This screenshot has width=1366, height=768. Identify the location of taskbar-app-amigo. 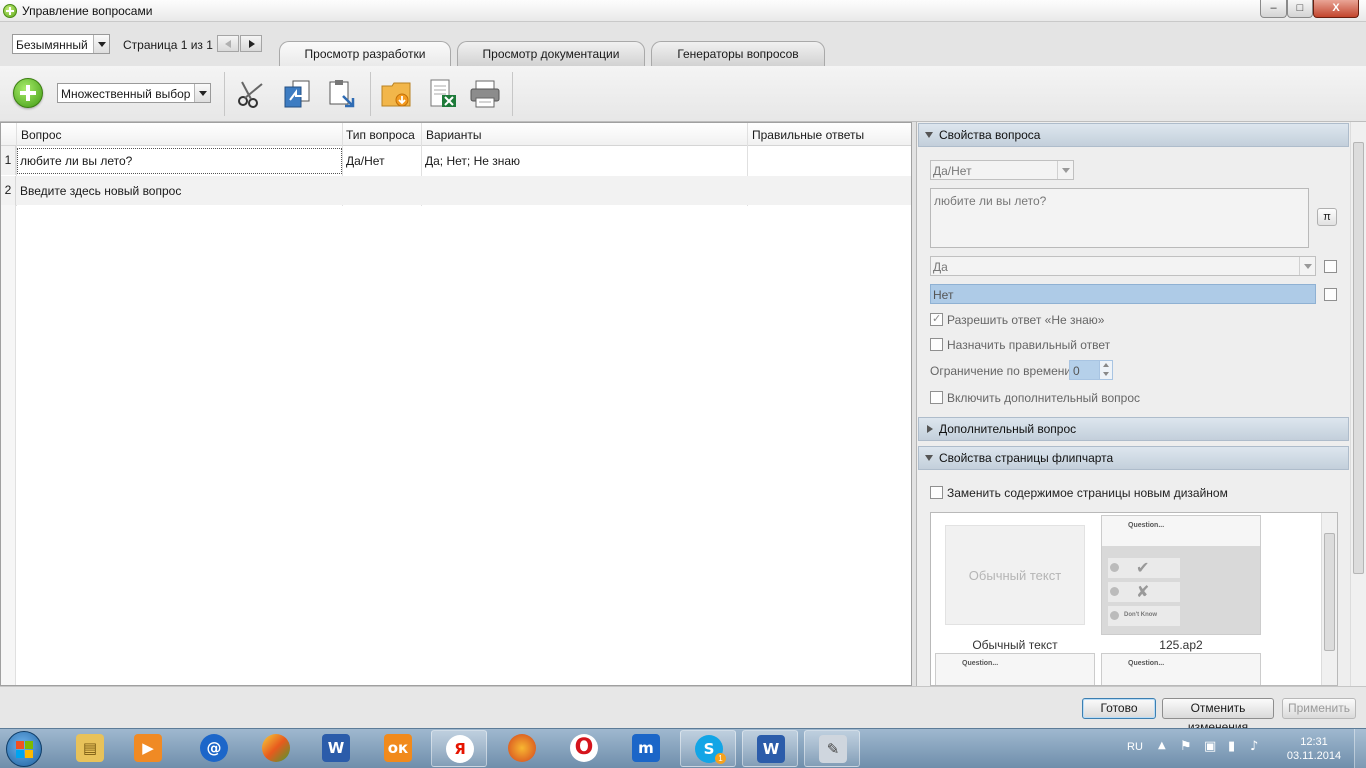
(276, 748).